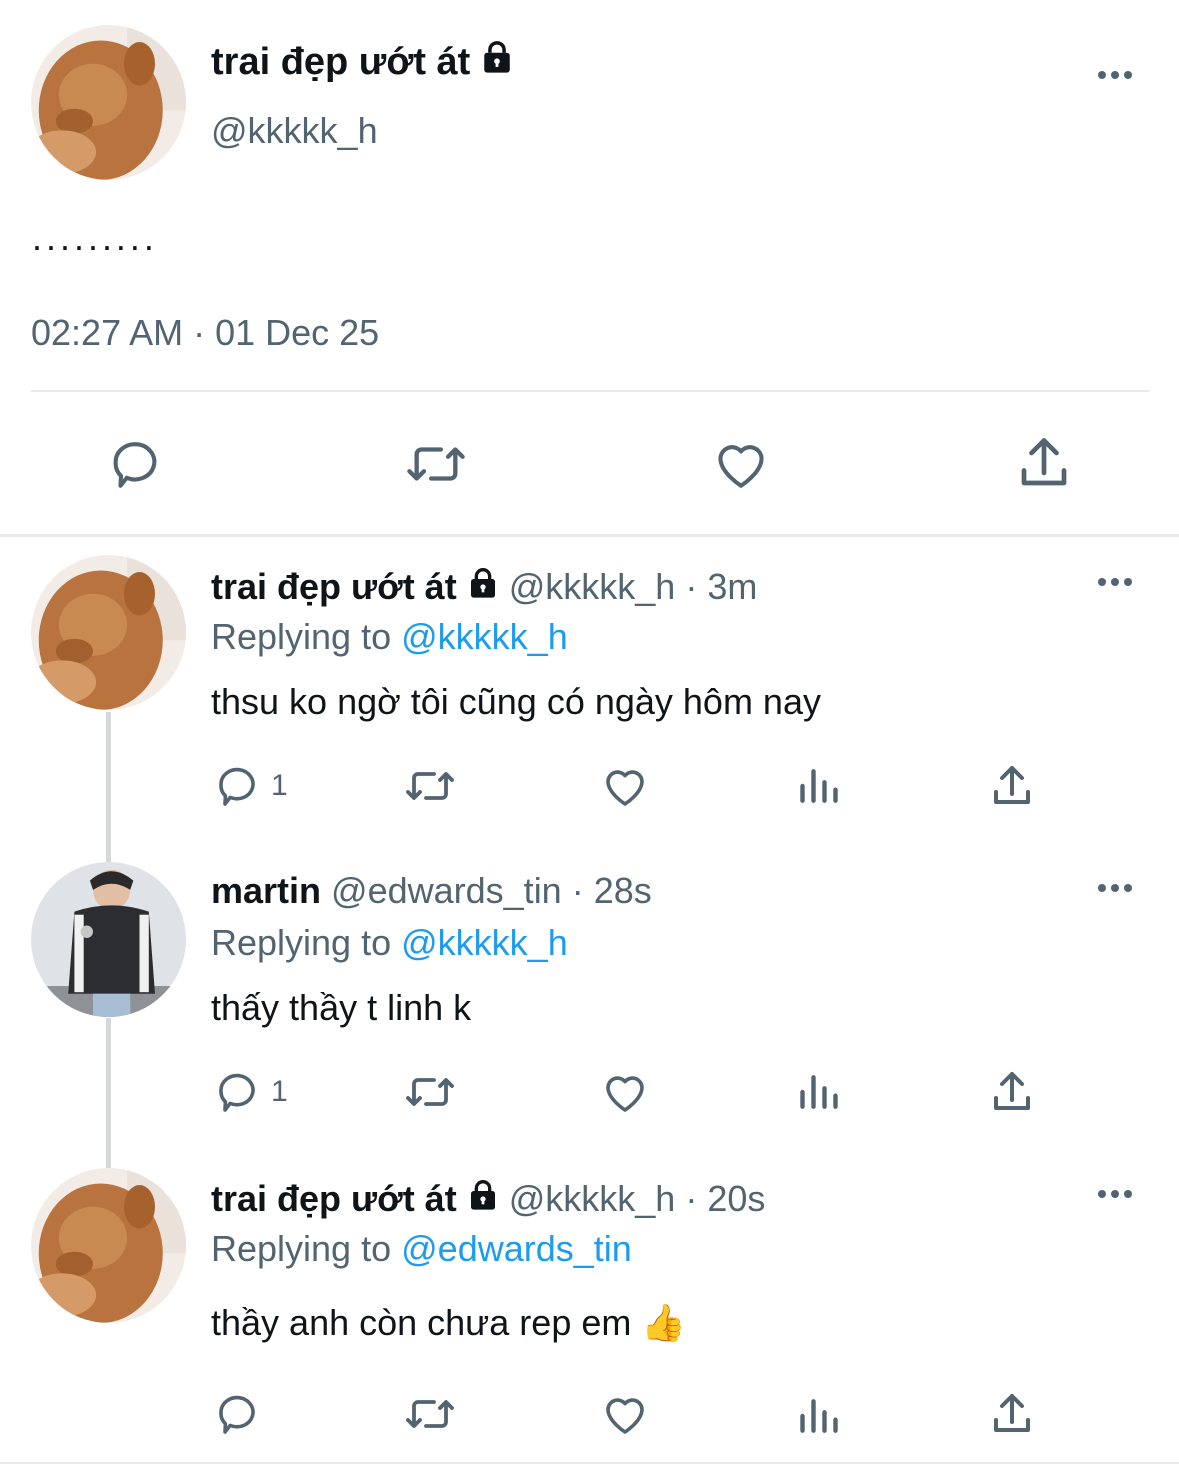  What do you see at coordinates (721, 586) in the screenshot?
I see `reply-time: · 3m` at bounding box center [721, 586].